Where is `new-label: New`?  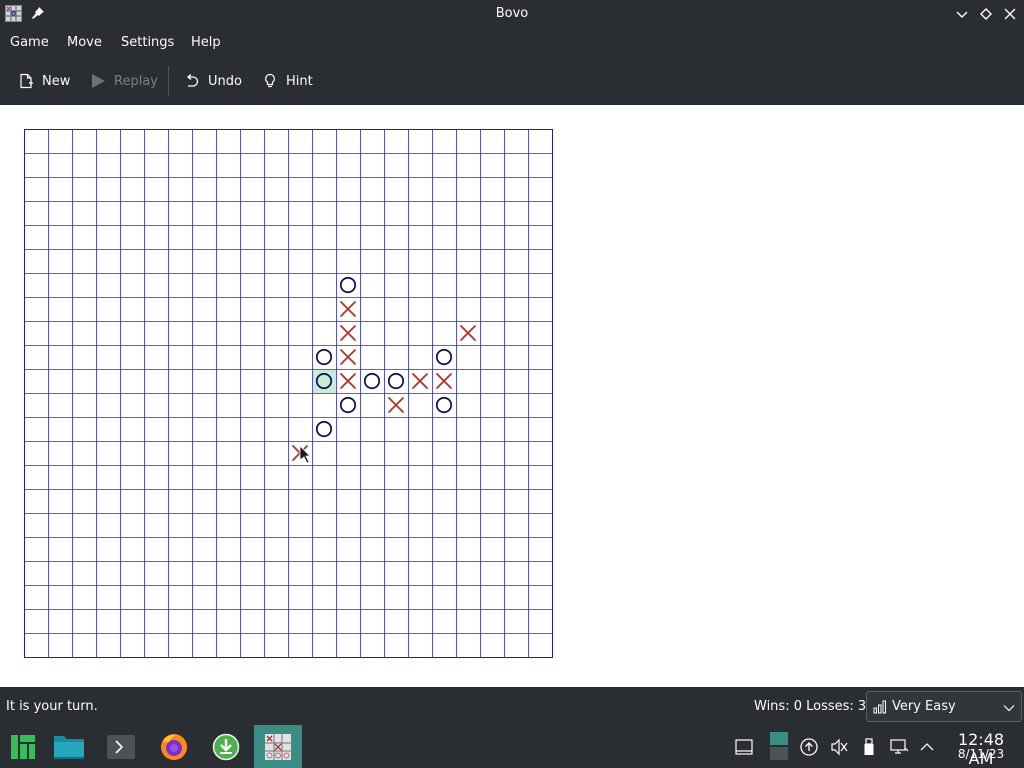 new-label: New is located at coordinates (56, 81).